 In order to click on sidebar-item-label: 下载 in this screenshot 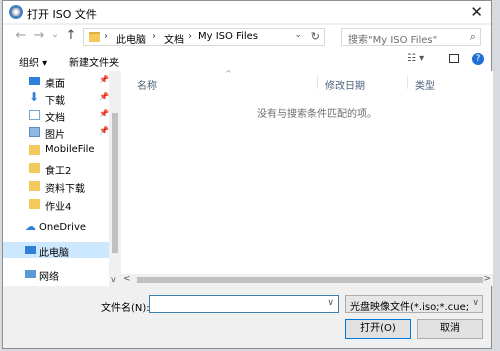, I will do `click(55, 101)`.